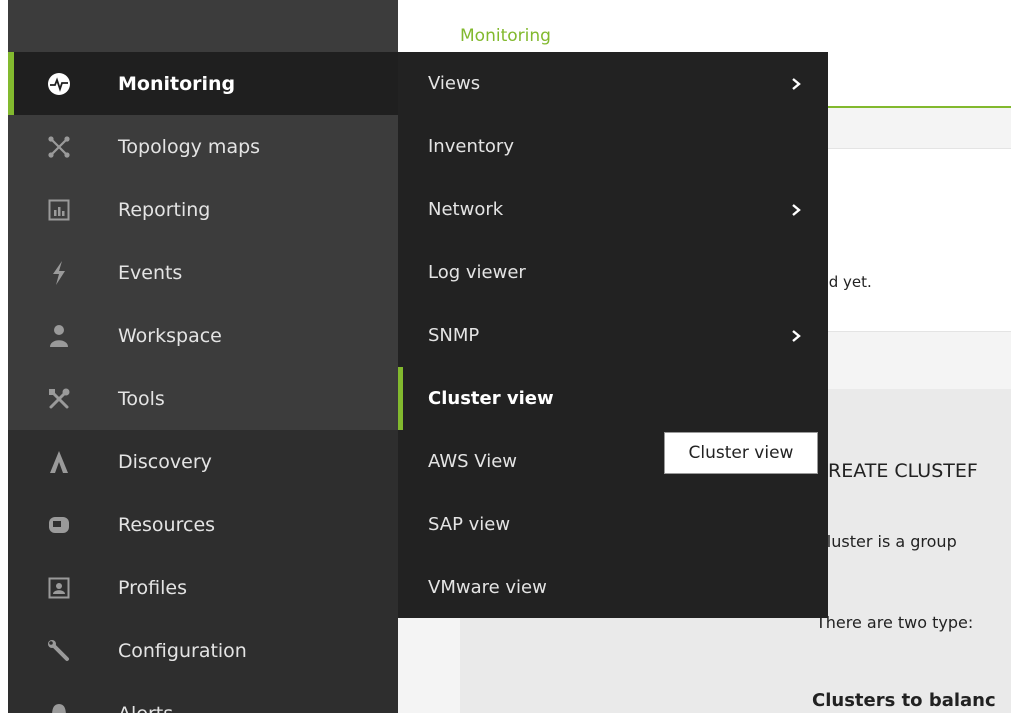 This screenshot has height=713, width=1011. What do you see at coordinates (487, 587) in the screenshot?
I see `submenu-item-label: VMware view` at bounding box center [487, 587].